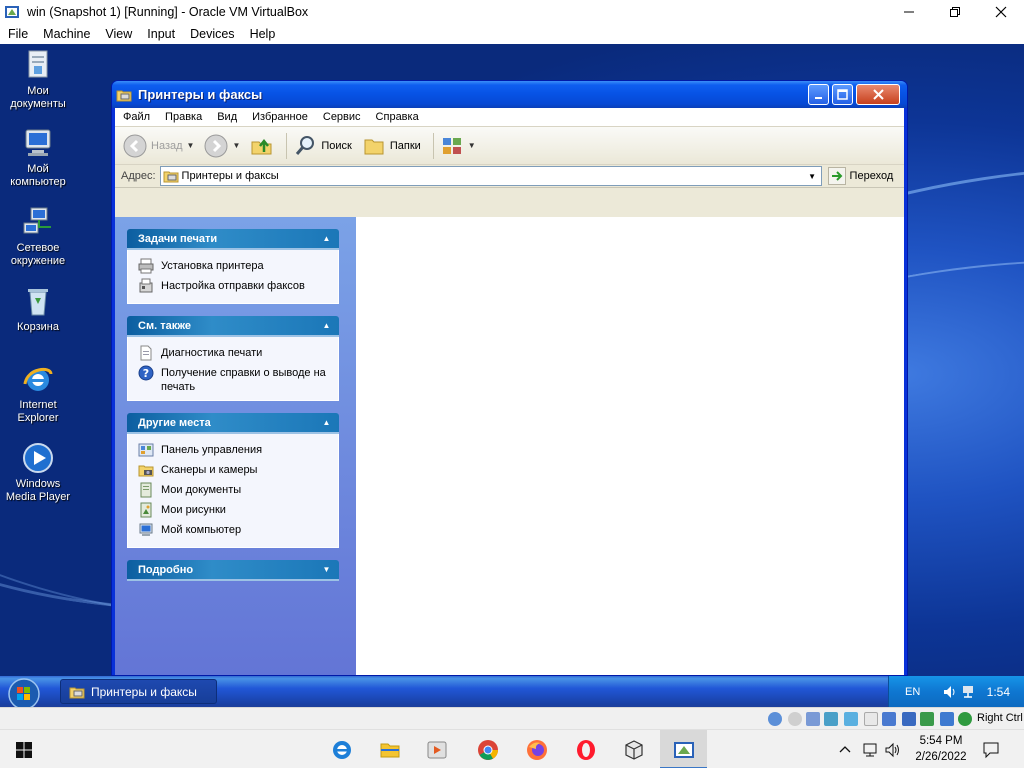 This screenshot has width=1024, height=768. I want to click on host-taskbar: 5:54 PM 2/26/2022, so click(512, 748).